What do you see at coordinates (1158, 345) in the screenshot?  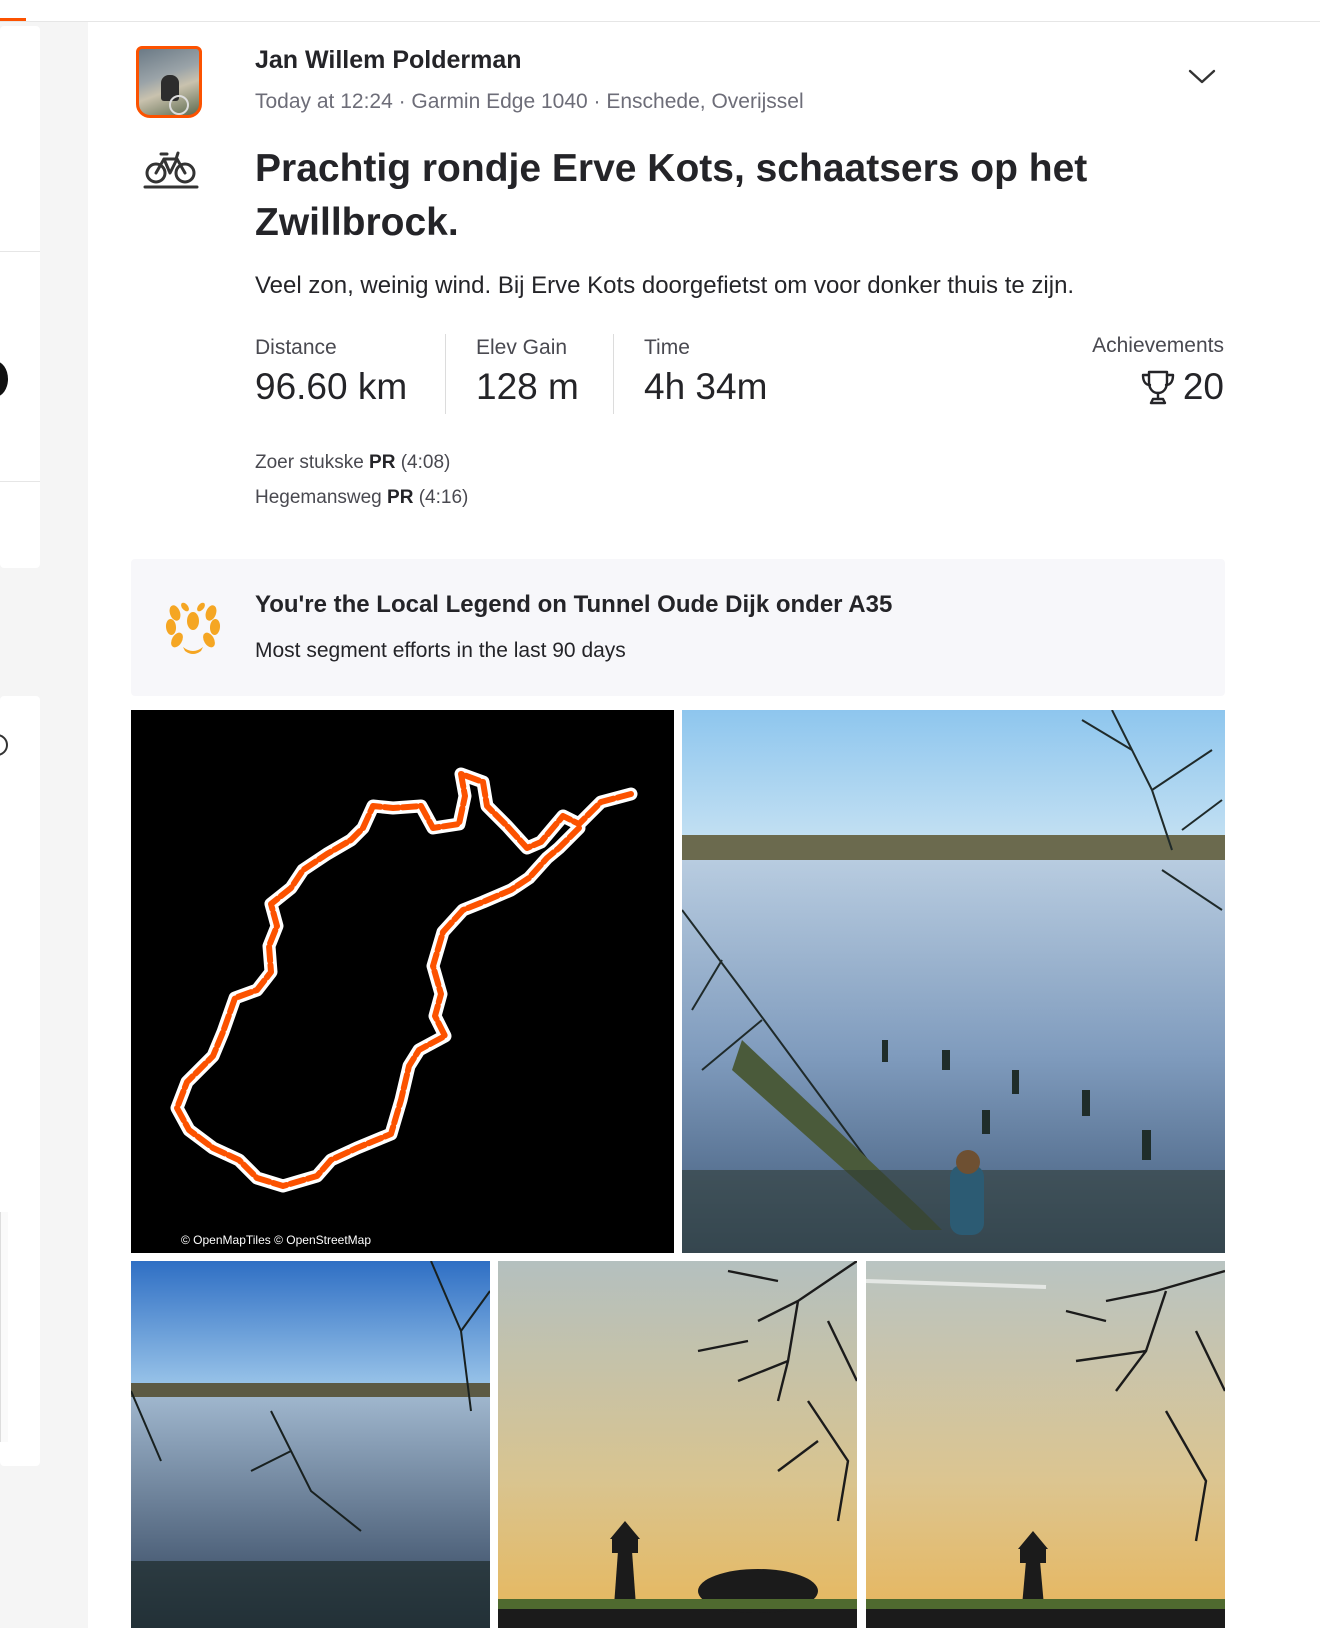 I see `stat-label: Achievements` at bounding box center [1158, 345].